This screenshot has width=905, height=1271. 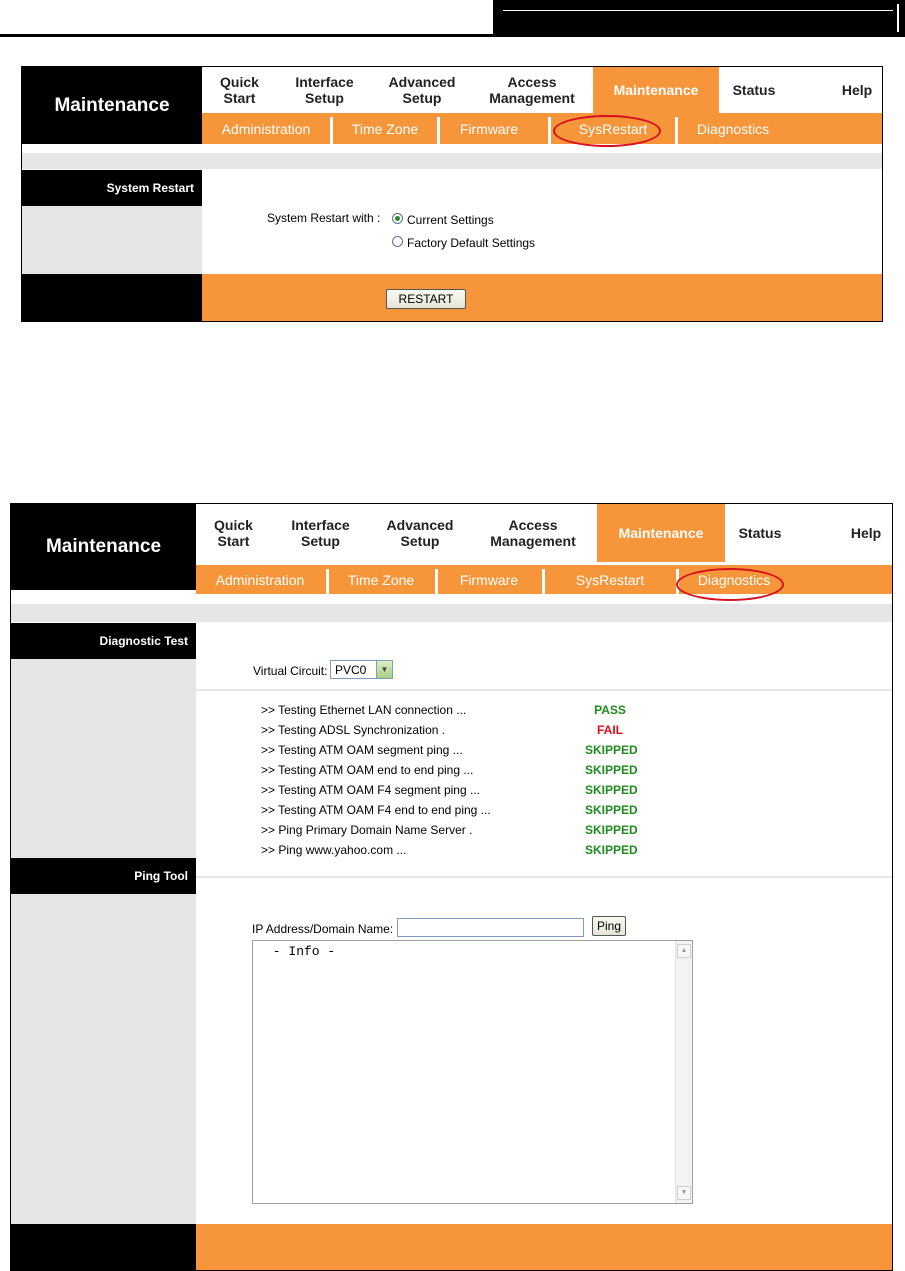 What do you see at coordinates (397, 218) in the screenshot?
I see `radio-current-settings` at bounding box center [397, 218].